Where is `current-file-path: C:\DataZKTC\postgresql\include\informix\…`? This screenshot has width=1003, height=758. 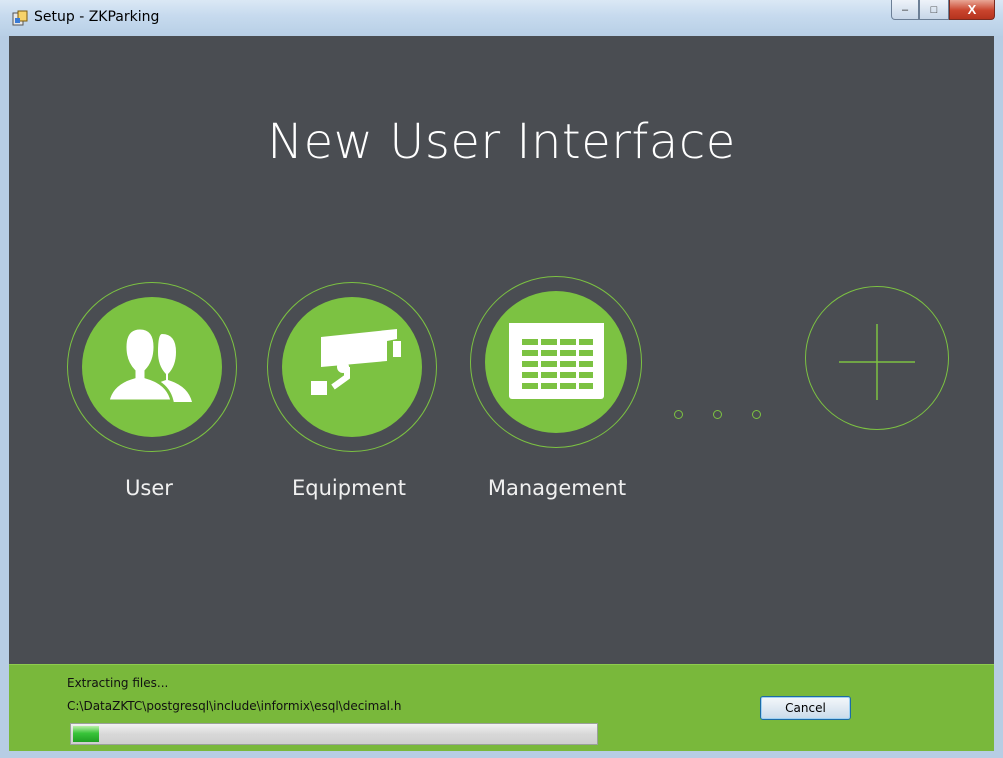 current-file-path: C:\DataZKTC\postgresql\include\informix\… is located at coordinates (234, 706).